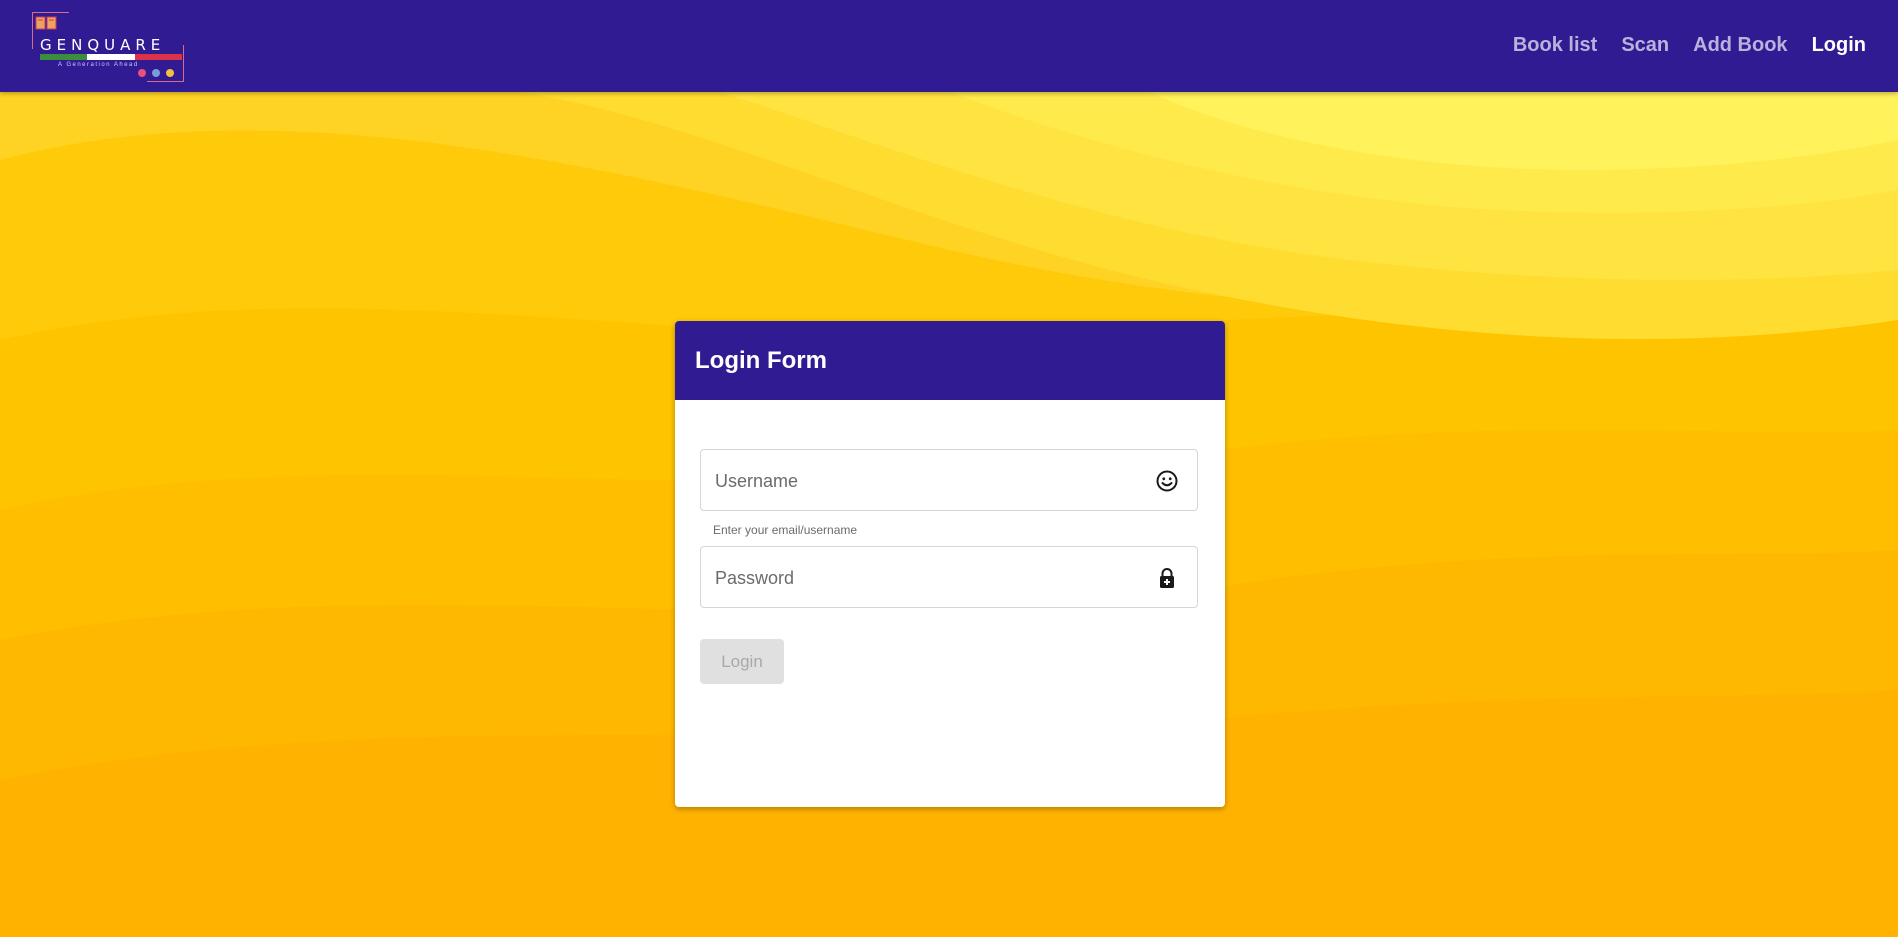  What do you see at coordinates (1167, 481) in the screenshot?
I see `smiley-face-icon` at bounding box center [1167, 481].